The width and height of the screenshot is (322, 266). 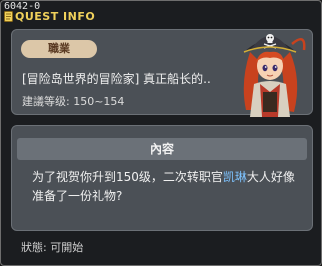 I want to click on pirate-captain-icon, so click(x=274, y=75).